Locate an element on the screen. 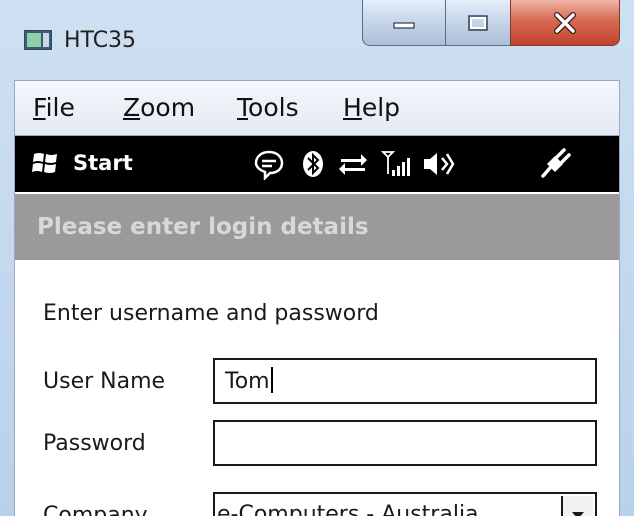 This screenshot has width=634, height=516. minimize-button is located at coordinates (404, 23).